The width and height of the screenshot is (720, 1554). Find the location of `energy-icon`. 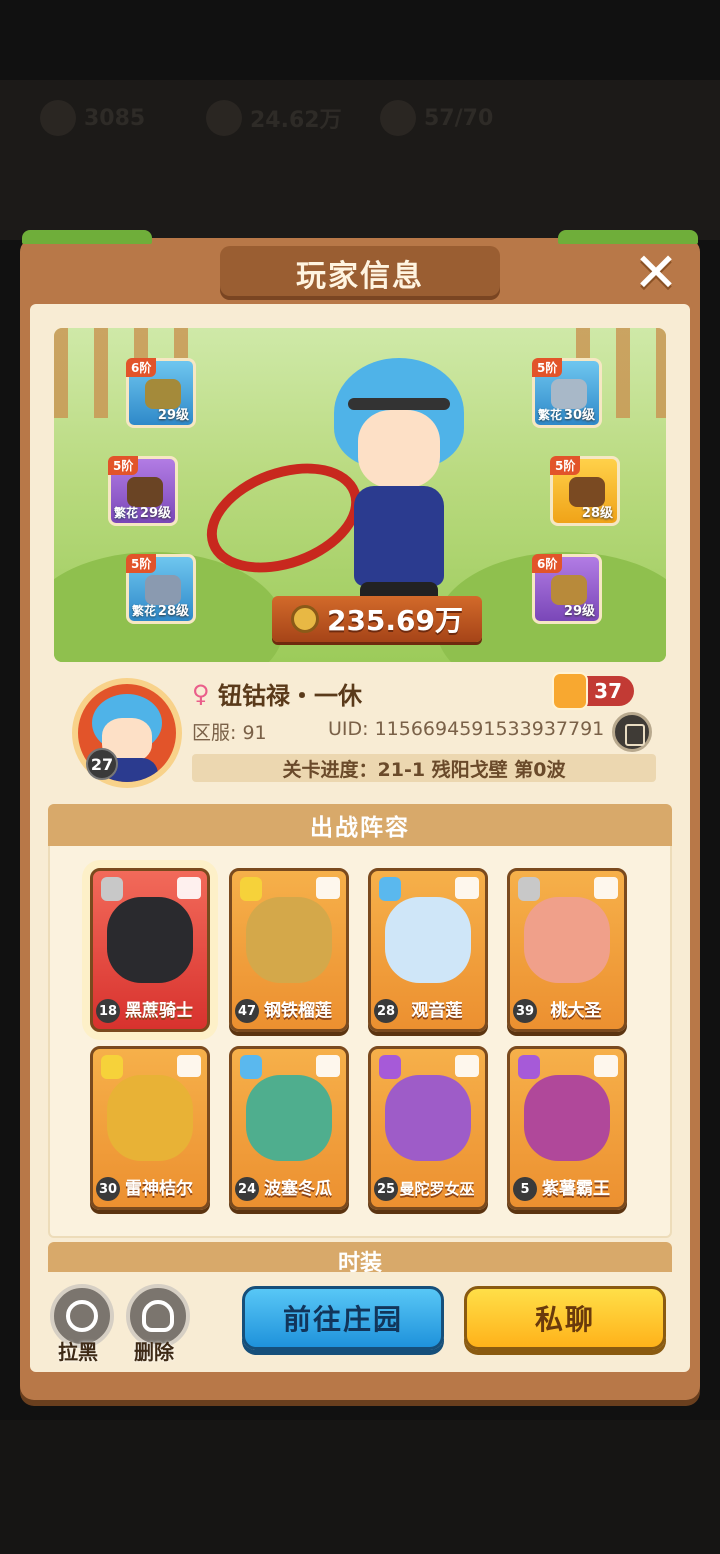

energy-icon is located at coordinates (398, 118).